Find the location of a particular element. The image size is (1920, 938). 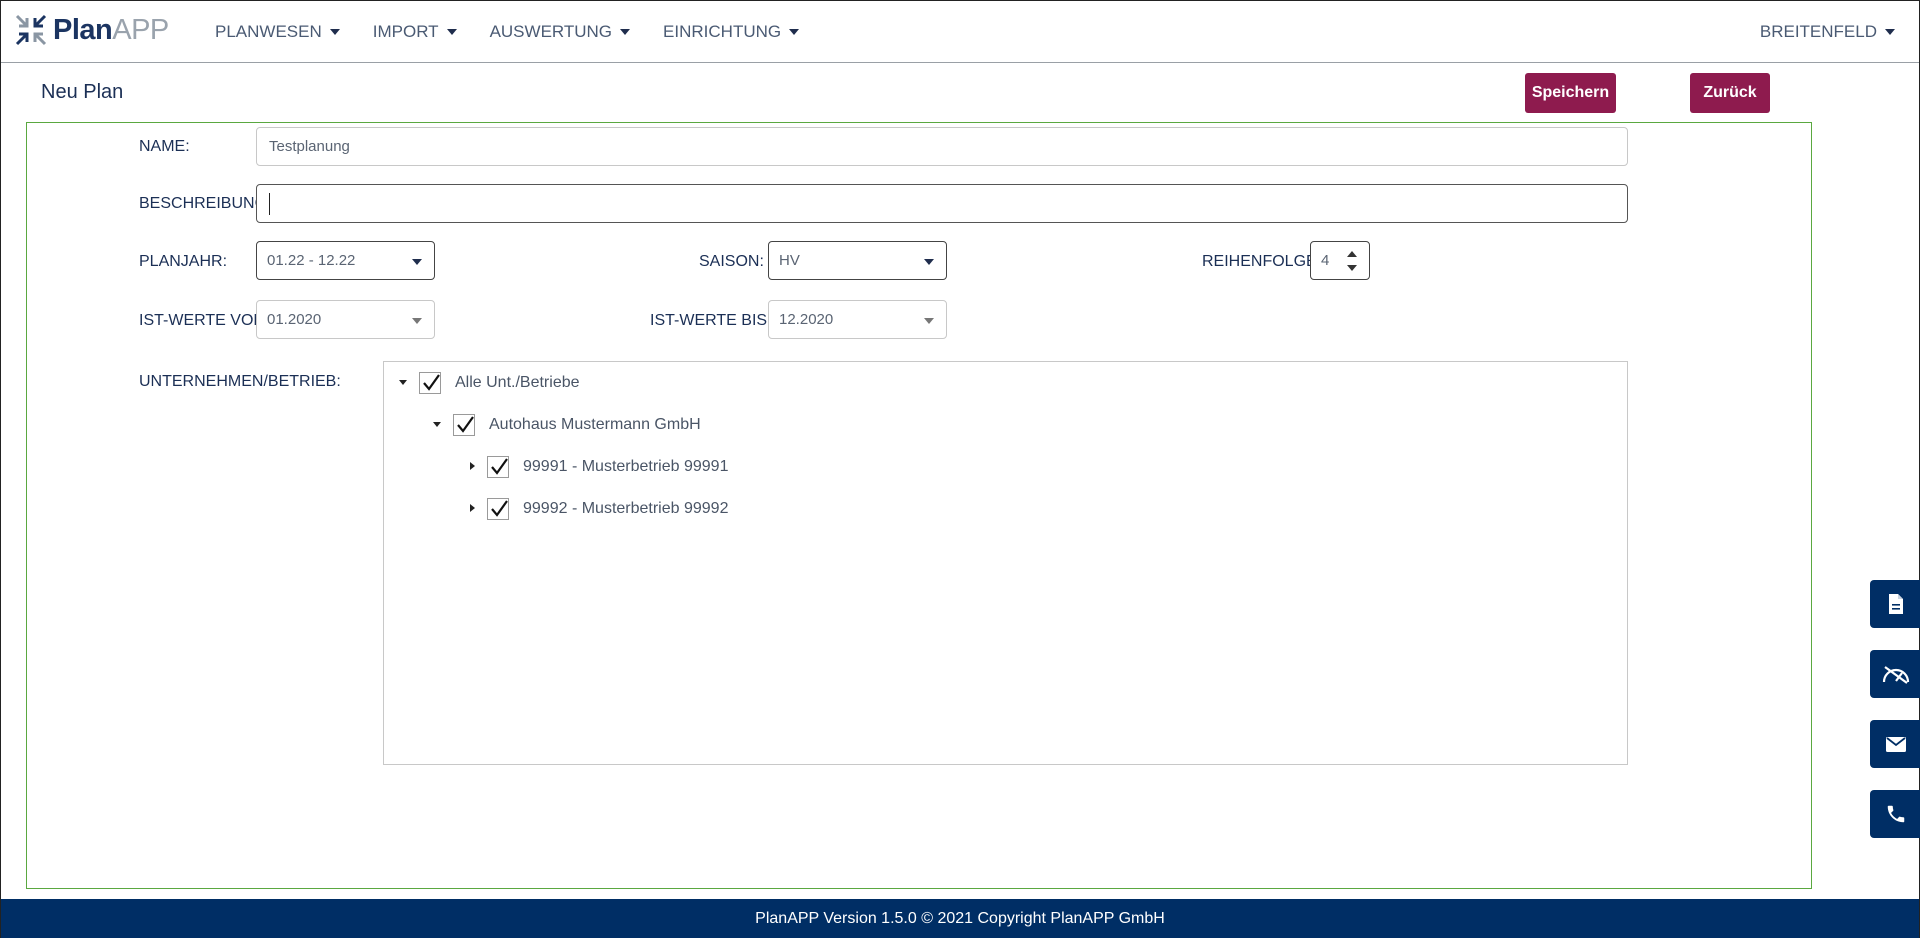

ist-von-select: 01.2020 is located at coordinates (345, 319).